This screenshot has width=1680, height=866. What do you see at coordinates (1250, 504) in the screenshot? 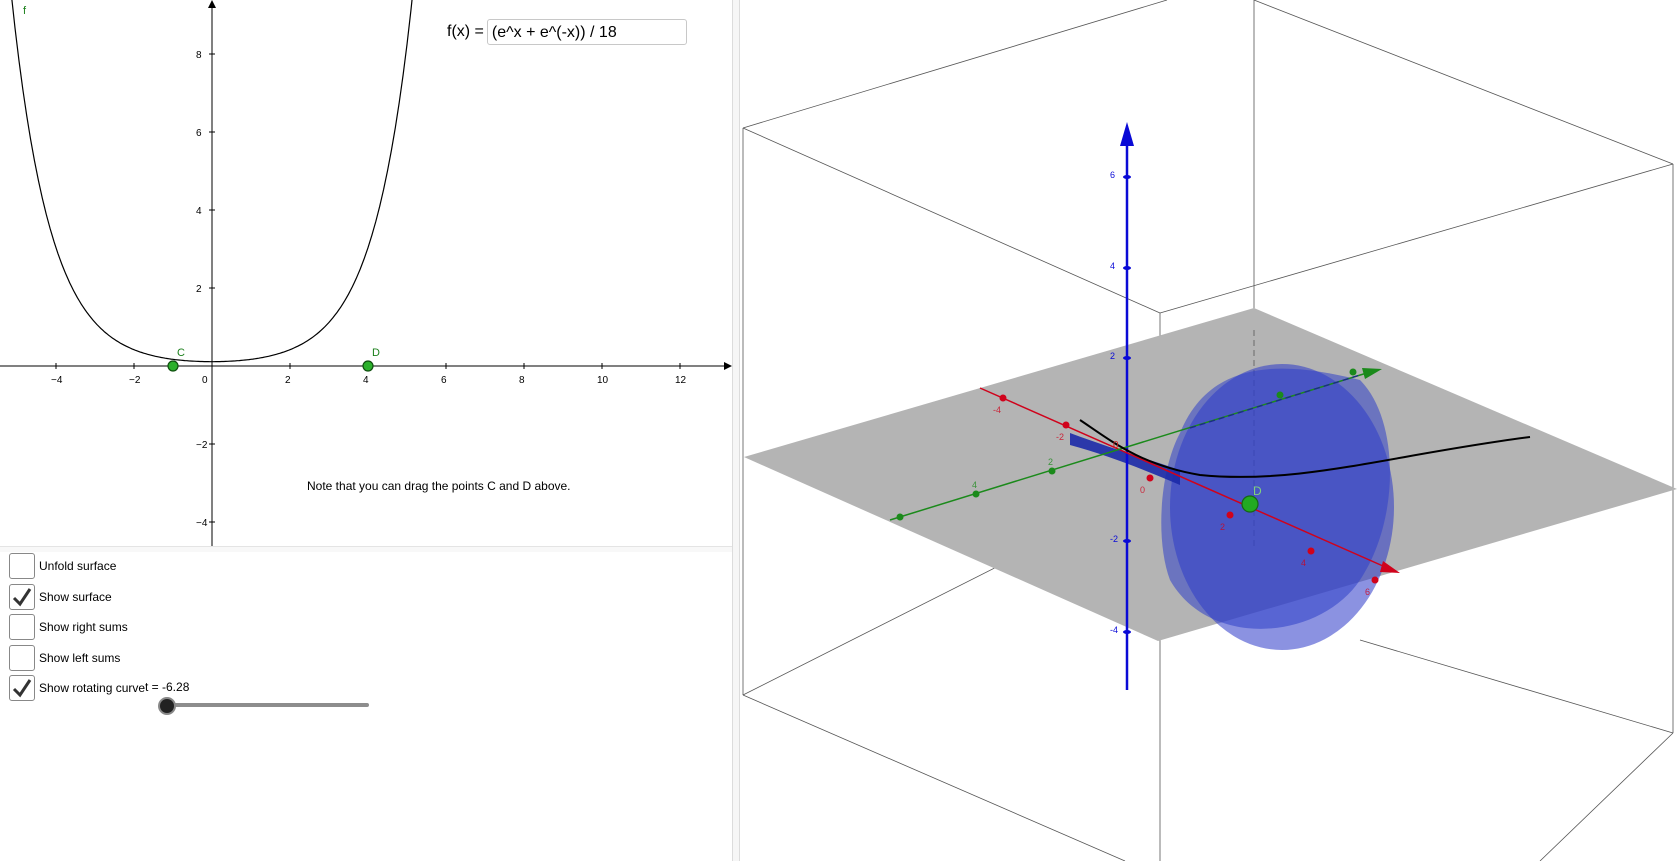
I see `point-D-3d` at bounding box center [1250, 504].